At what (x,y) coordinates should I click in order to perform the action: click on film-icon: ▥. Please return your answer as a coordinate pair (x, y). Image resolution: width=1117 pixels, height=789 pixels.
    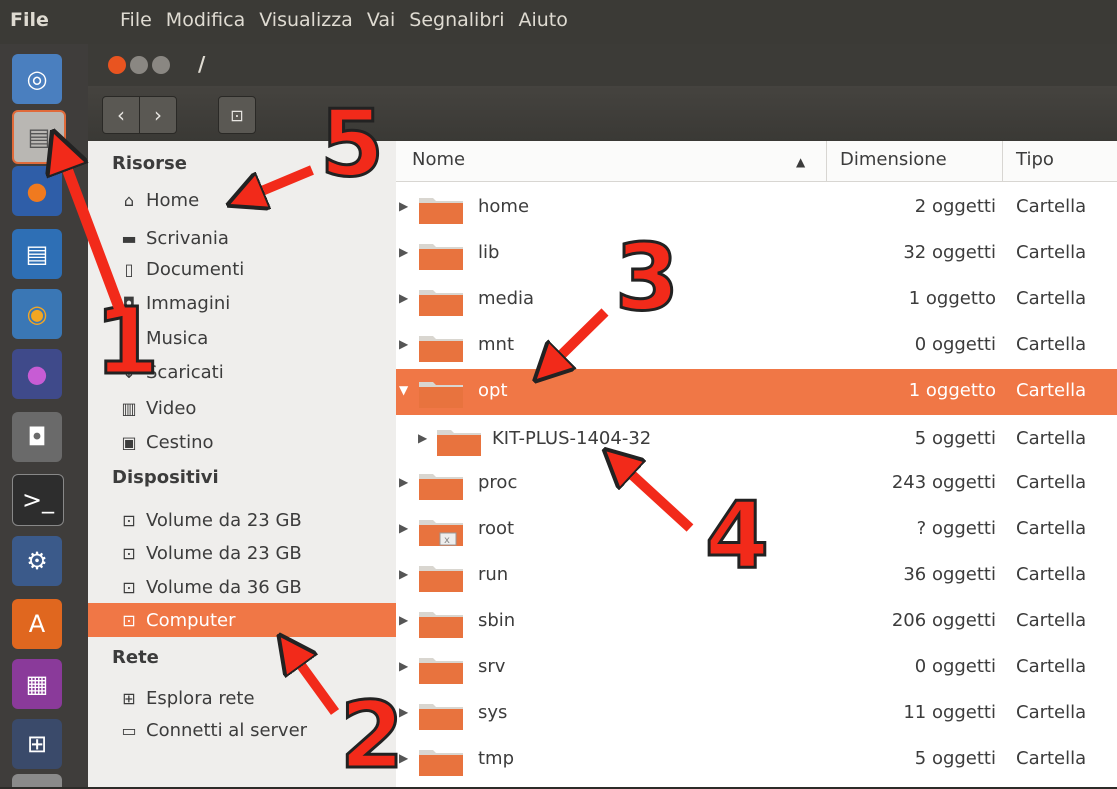
    Looking at the image, I should click on (129, 408).